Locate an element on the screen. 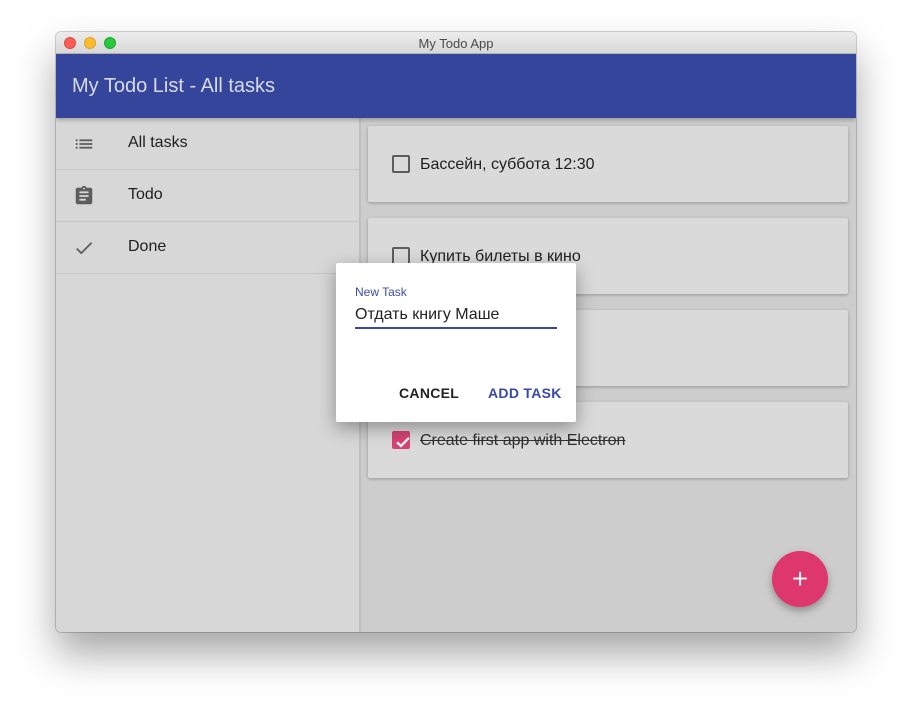 This screenshot has height=712, width=912. new-task-input is located at coordinates (456, 316).